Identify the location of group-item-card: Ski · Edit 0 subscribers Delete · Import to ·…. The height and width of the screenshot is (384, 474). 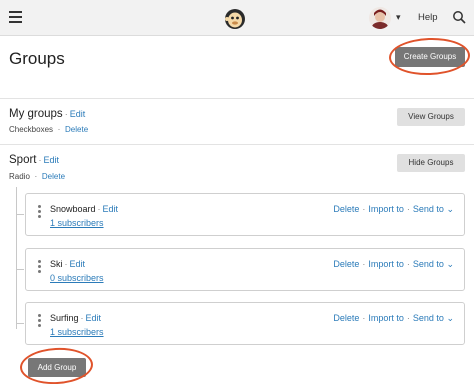
(245, 269).